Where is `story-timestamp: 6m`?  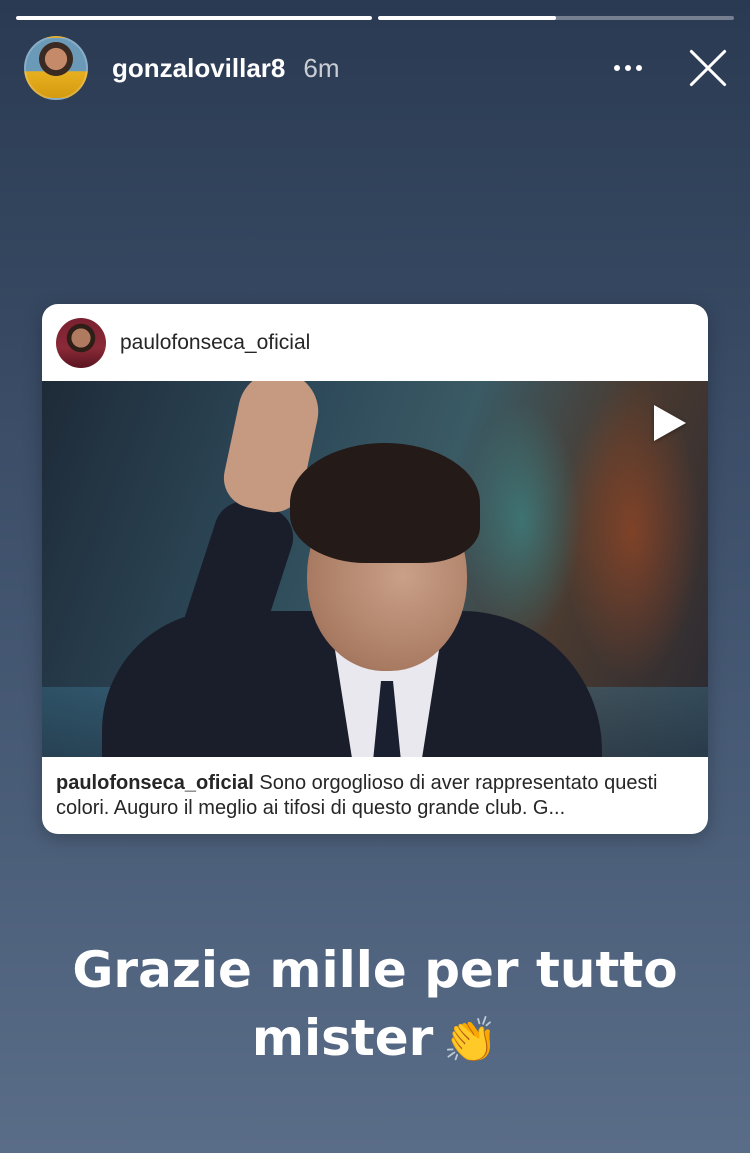 story-timestamp: 6m is located at coordinates (321, 67).